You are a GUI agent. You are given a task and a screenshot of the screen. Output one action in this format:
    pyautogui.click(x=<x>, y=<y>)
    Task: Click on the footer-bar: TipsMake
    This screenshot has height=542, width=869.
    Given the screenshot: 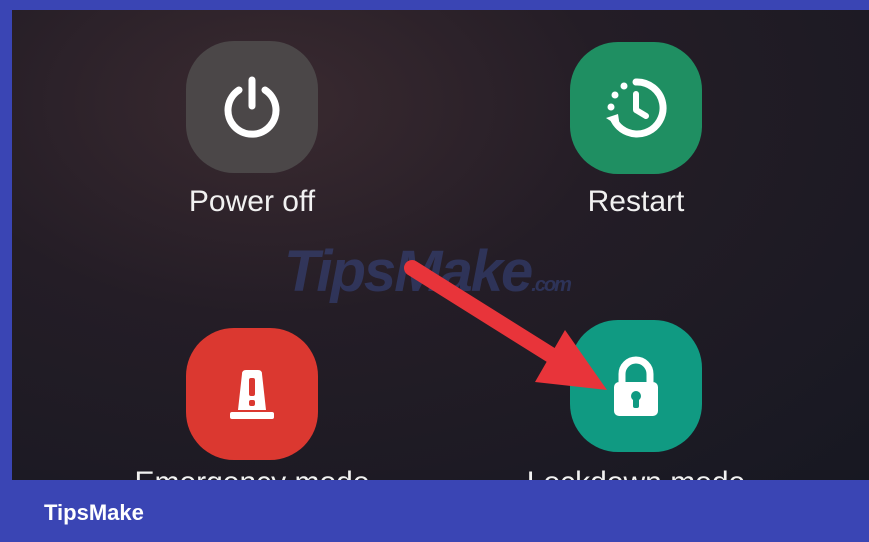 What is the action you would take?
    pyautogui.click(x=434, y=511)
    